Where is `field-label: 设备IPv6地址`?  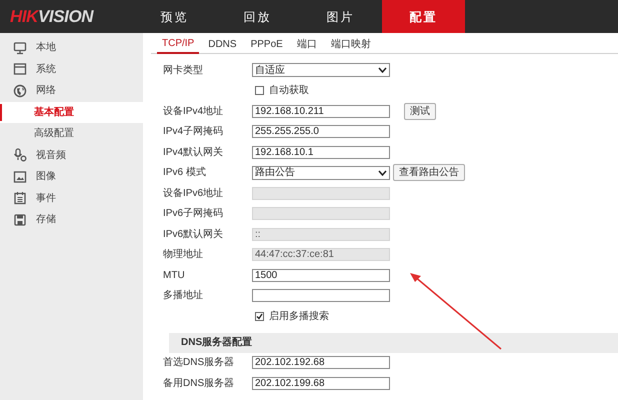 field-label: 设备IPv6地址 is located at coordinates (193, 193).